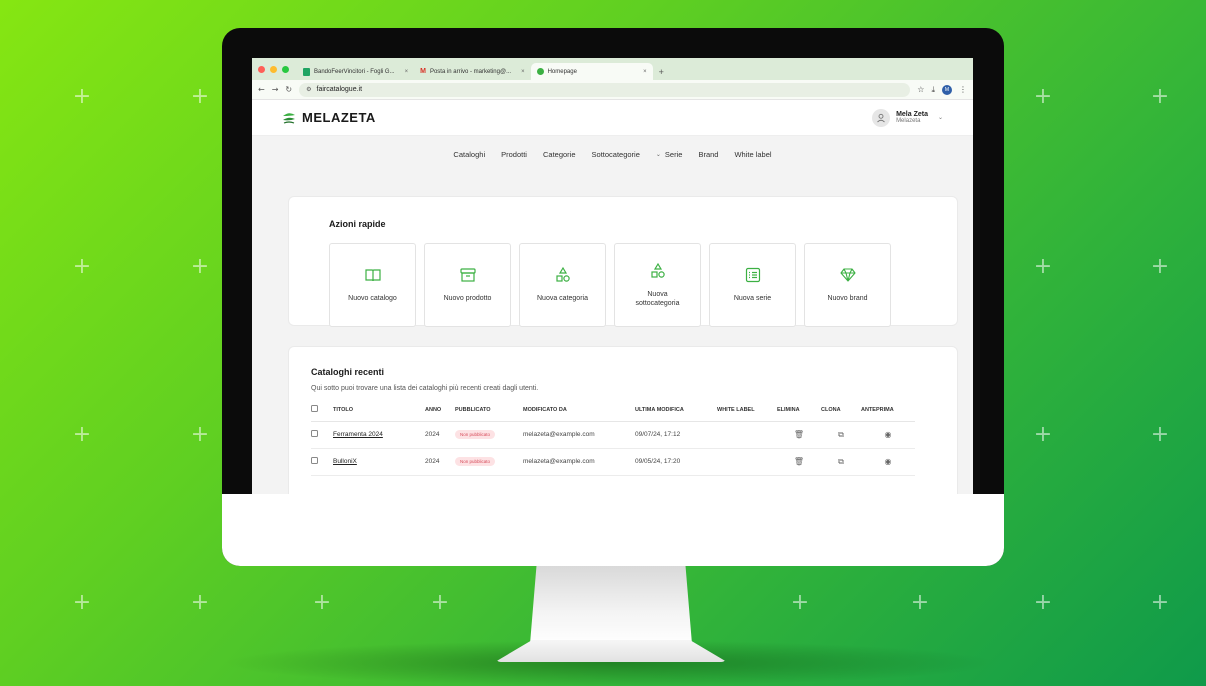 This screenshot has width=1206, height=686. I want to click on nav-item-brand: Brand, so click(708, 154).